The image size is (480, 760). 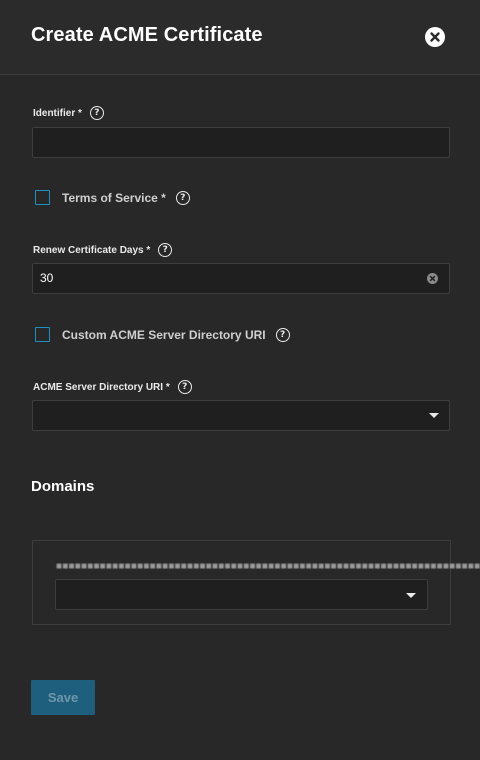 I want to click on acme-uri-label: ACME Server Directory URI *, so click(x=101, y=387).